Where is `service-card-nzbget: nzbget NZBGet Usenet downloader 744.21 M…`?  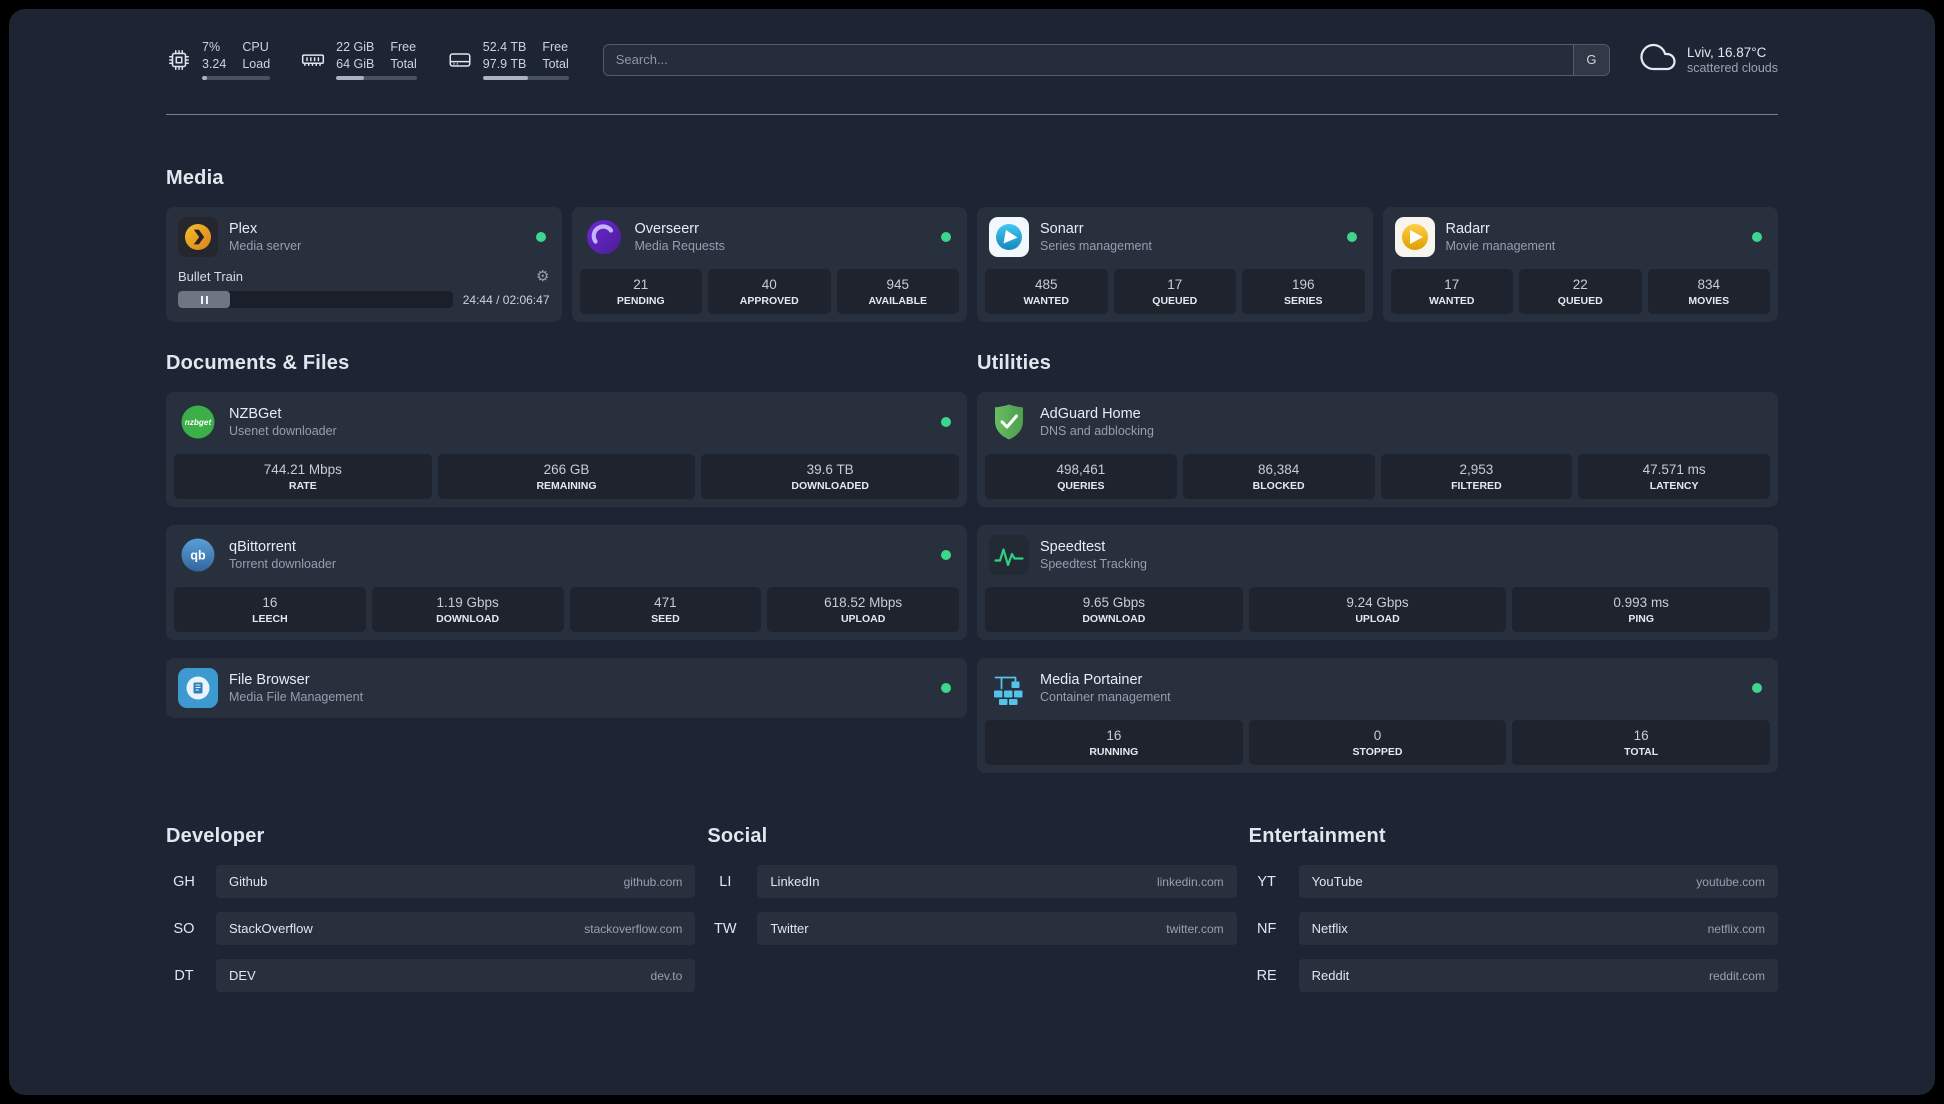
service-card-nzbget: nzbget NZBGet Usenet downloader 744.21 M… is located at coordinates (566, 449).